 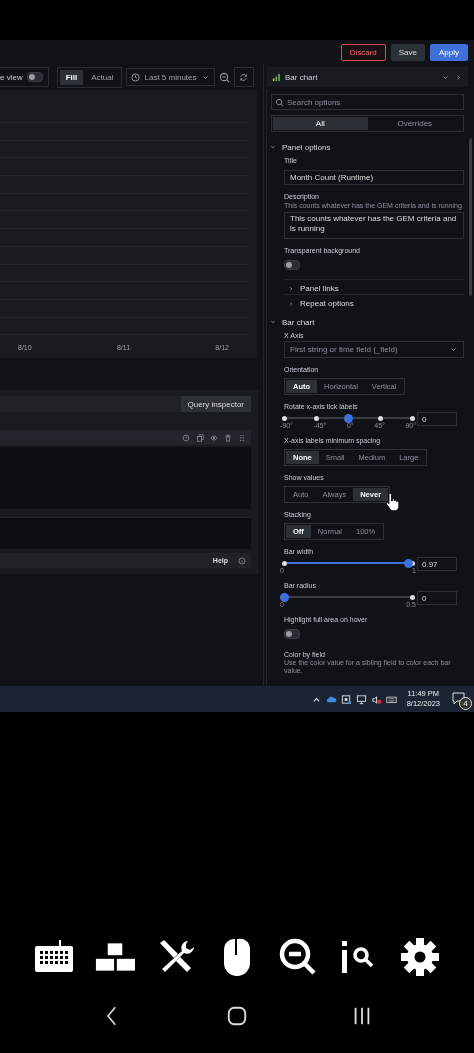 I want to click on query-inspector-button: Query inspector, so click(x=215, y=404).